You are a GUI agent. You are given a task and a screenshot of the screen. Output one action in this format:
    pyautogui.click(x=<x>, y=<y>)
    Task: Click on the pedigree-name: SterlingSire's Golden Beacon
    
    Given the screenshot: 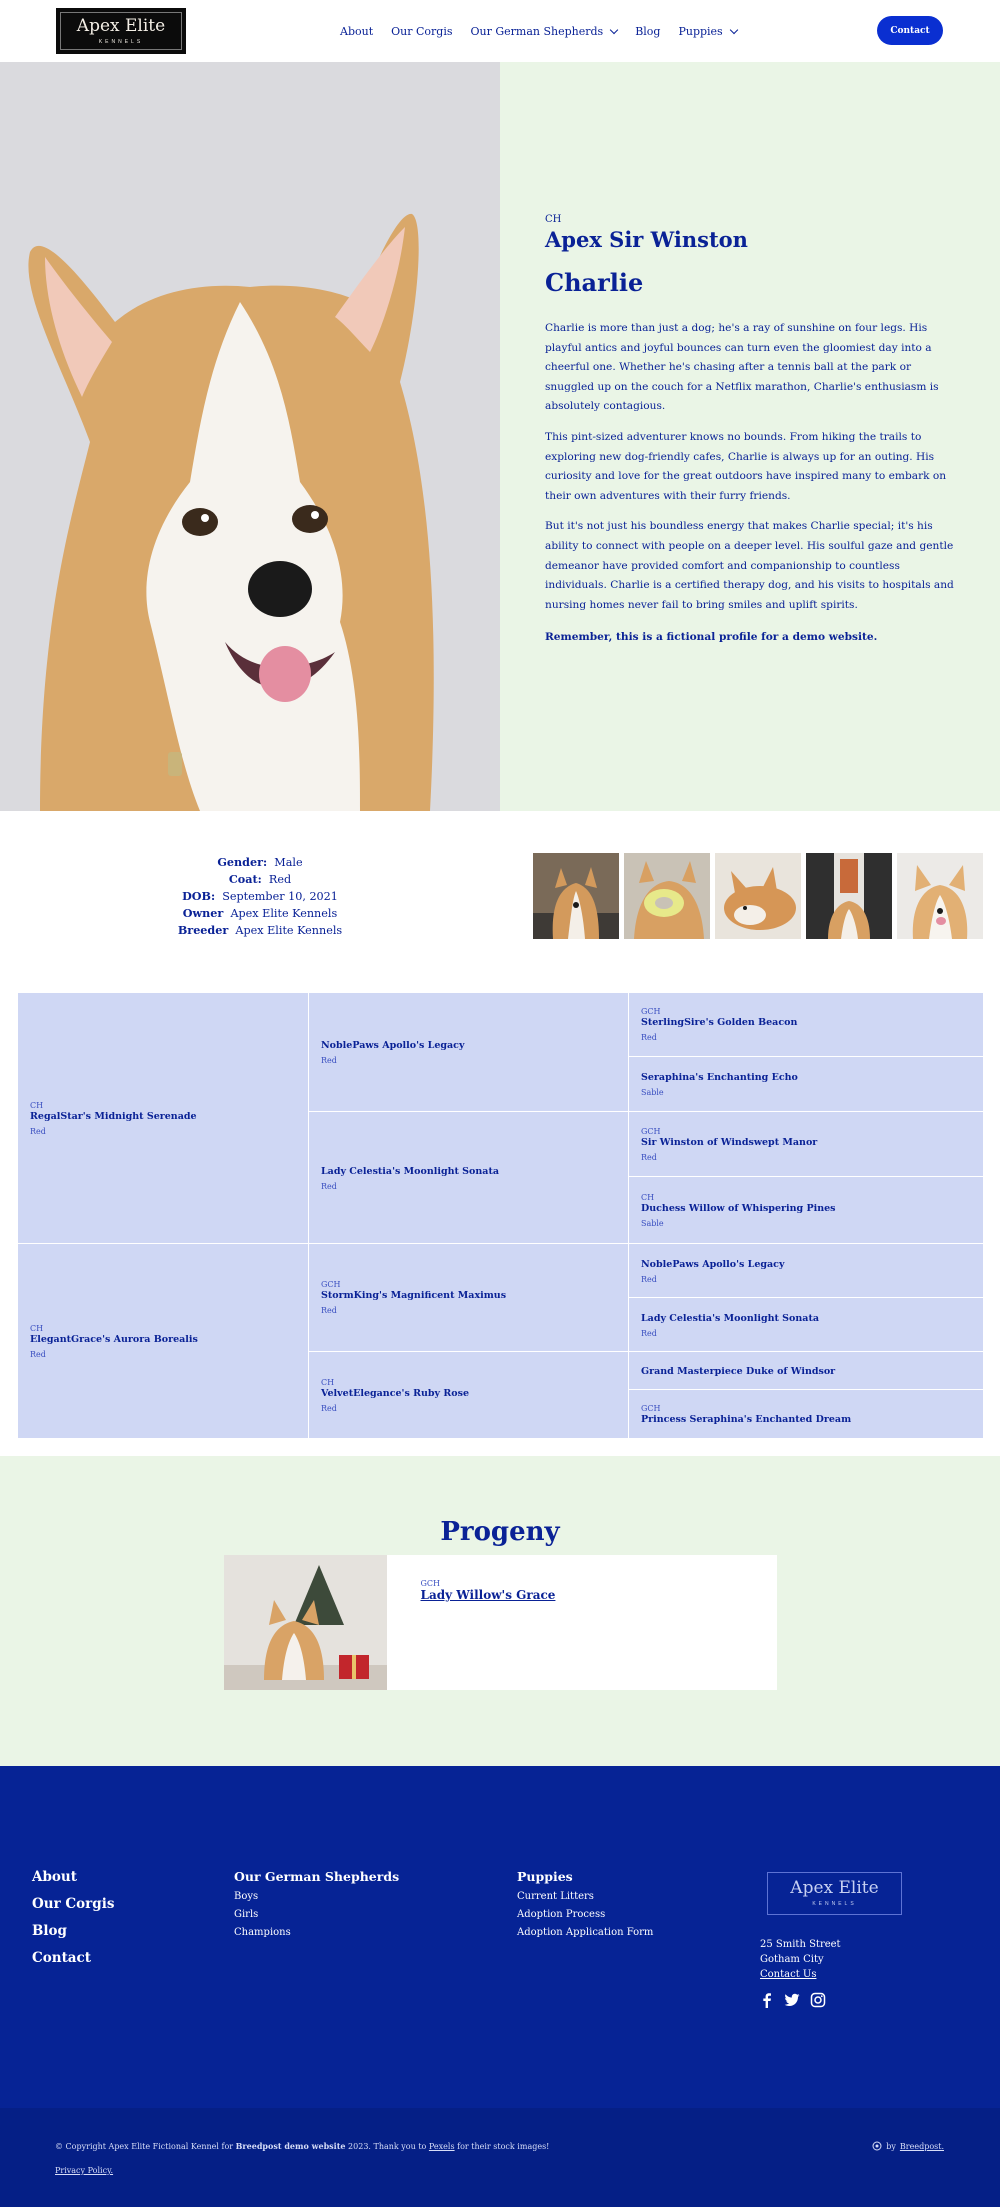 What is the action you would take?
    pyautogui.click(x=719, y=1022)
    